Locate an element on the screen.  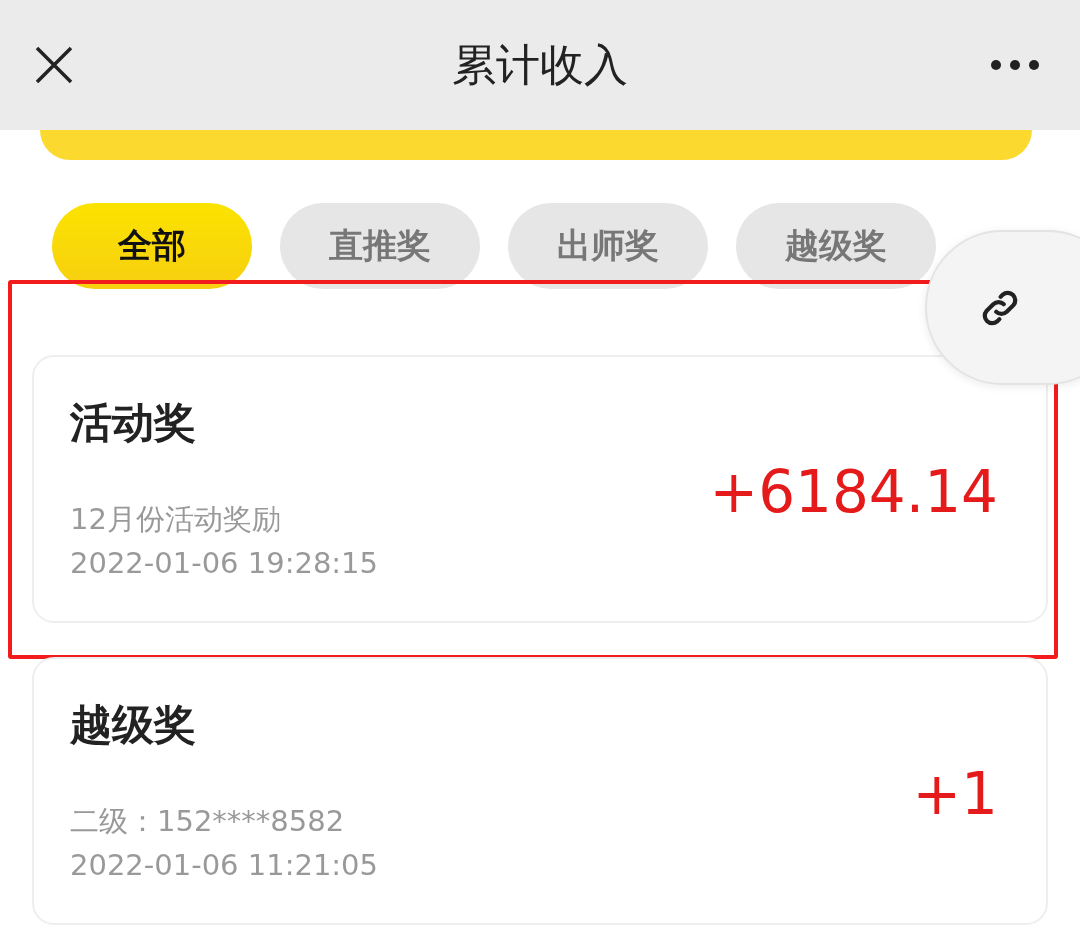
record-amount: +1 is located at coordinates (955, 794).